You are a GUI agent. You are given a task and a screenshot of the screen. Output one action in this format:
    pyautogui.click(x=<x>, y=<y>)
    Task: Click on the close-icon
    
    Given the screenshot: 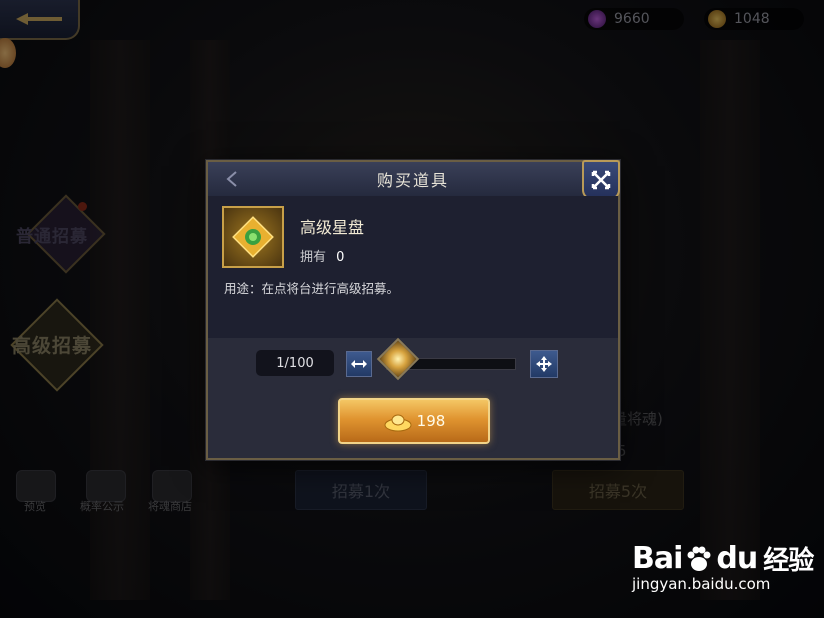 What is the action you would take?
    pyautogui.click(x=601, y=180)
    